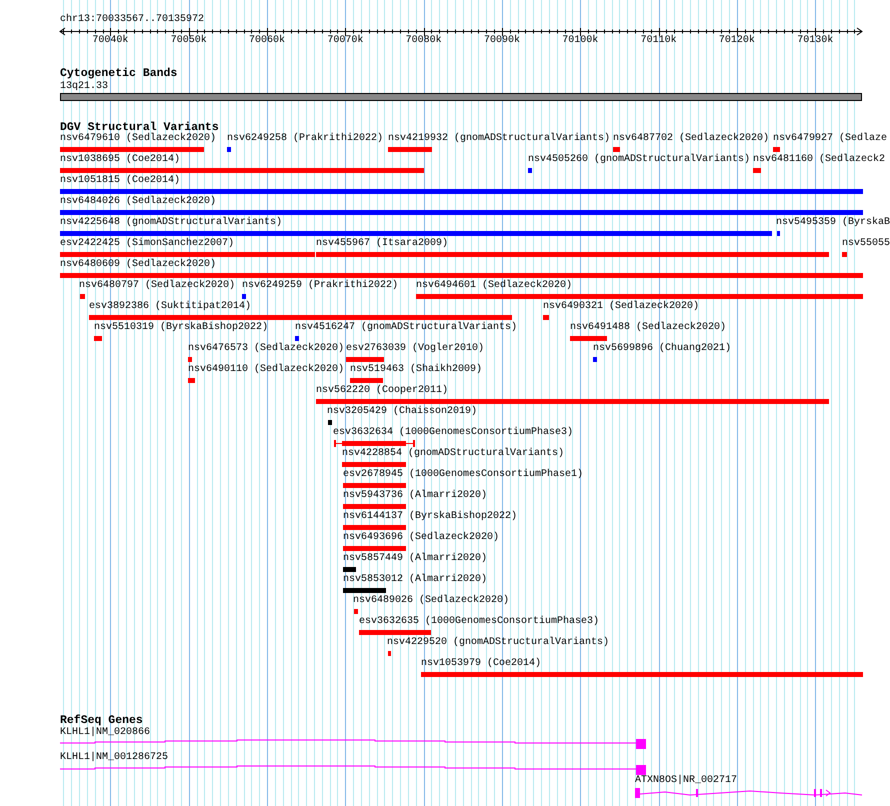 Image resolution: width=890 pixels, height=806 pixels. Describe the element at coordinates (138, 265) in the screenshot. I see `variant-label: nsv6480609 (Sedlazeck2020)` at that location.